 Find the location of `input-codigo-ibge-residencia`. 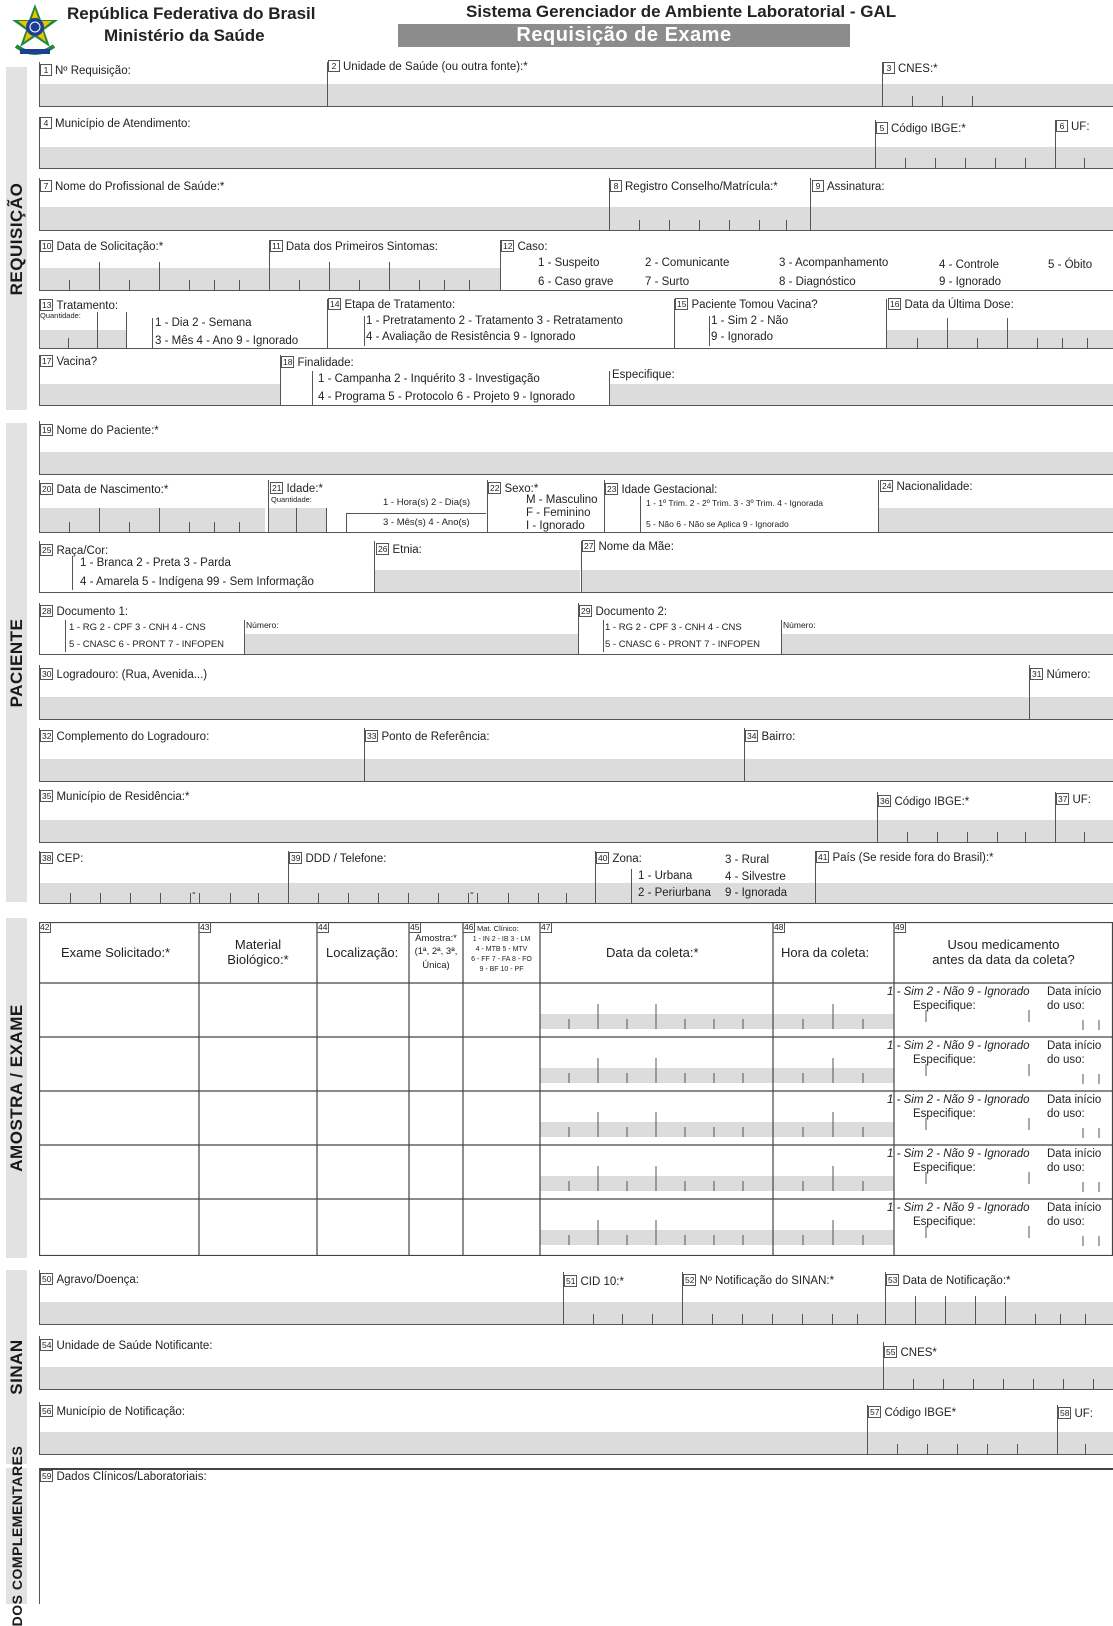

input-codigo-ibge-residencia is located at coordinates (966, 831).